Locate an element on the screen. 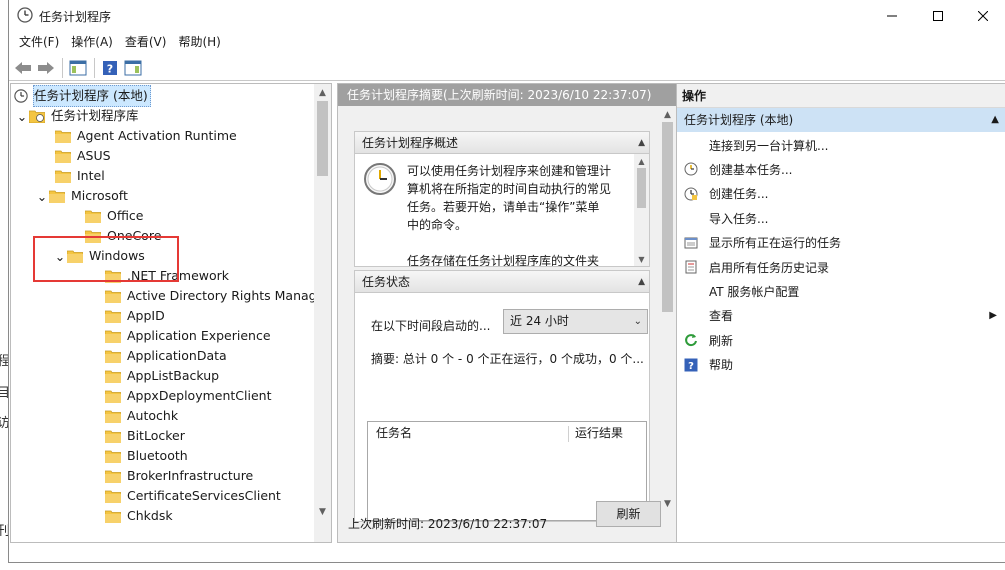 This screenshot has height=570, width=1005. actions-group-title: 任务计划程序 (本地) is located at coordinates (739, 120).